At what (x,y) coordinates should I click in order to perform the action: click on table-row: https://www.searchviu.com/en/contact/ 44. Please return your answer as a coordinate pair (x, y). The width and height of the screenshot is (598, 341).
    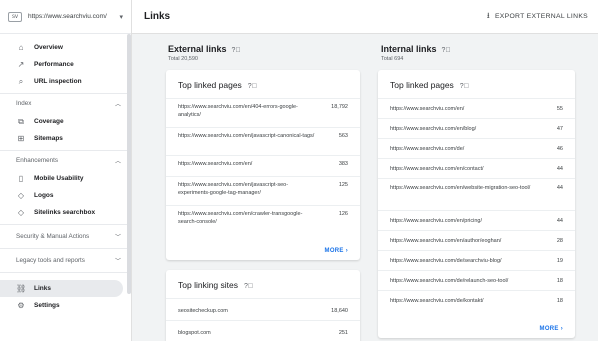
    Looking at the image, I should click on (476, 168).